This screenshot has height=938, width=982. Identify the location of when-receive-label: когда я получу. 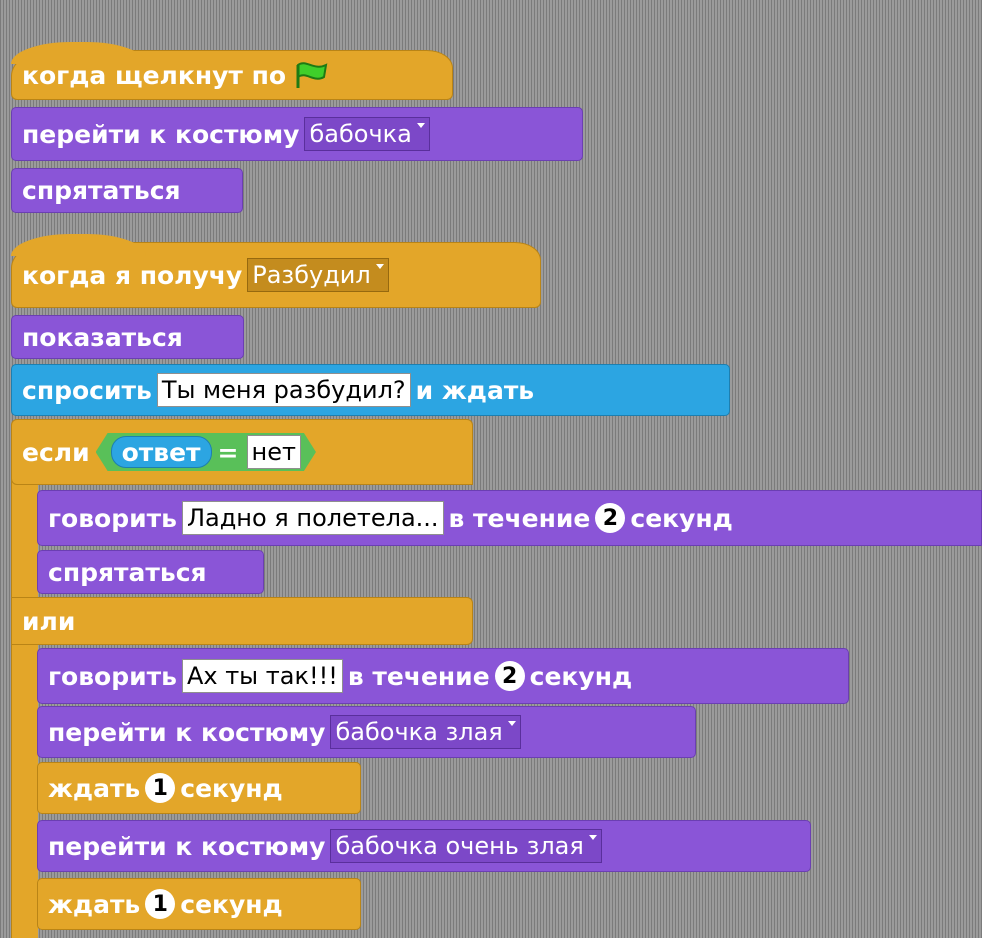
(132, 275).